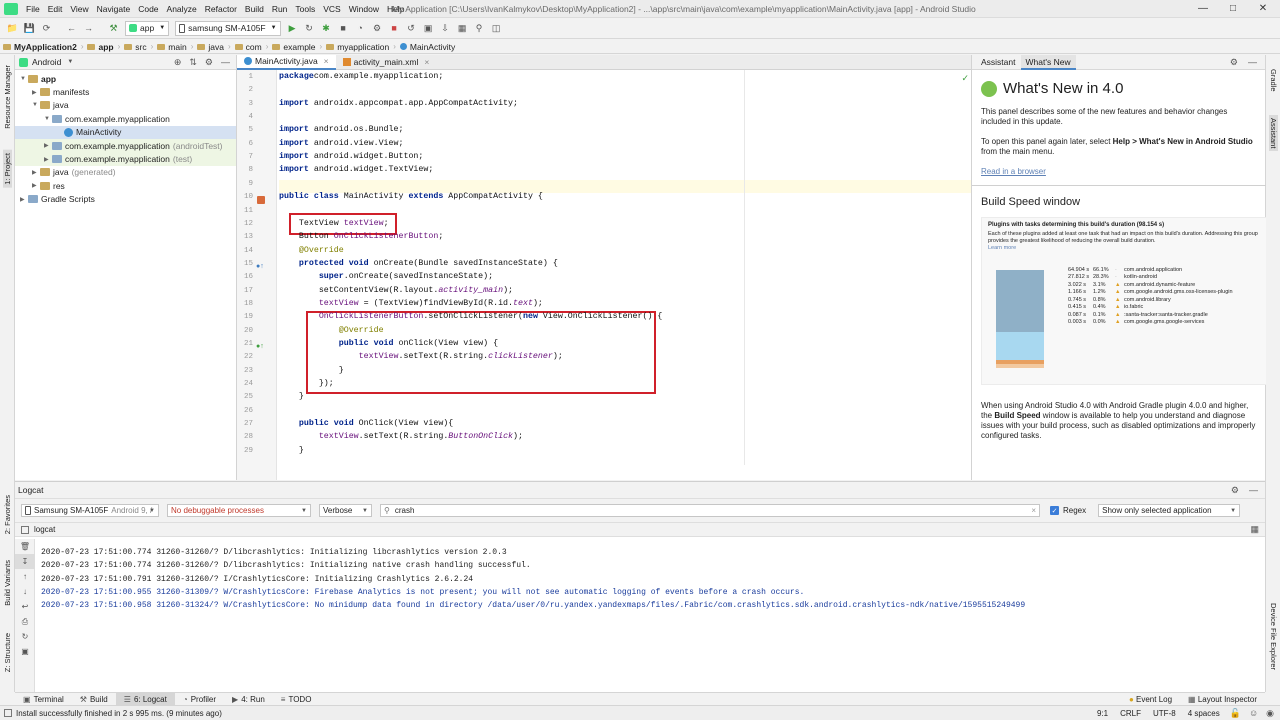 The width and height of the screenshot is (1280, 720). Describe the element at coordinates (125, 78) in the screenshot. I see `tree-node: ▼ app` at that location.